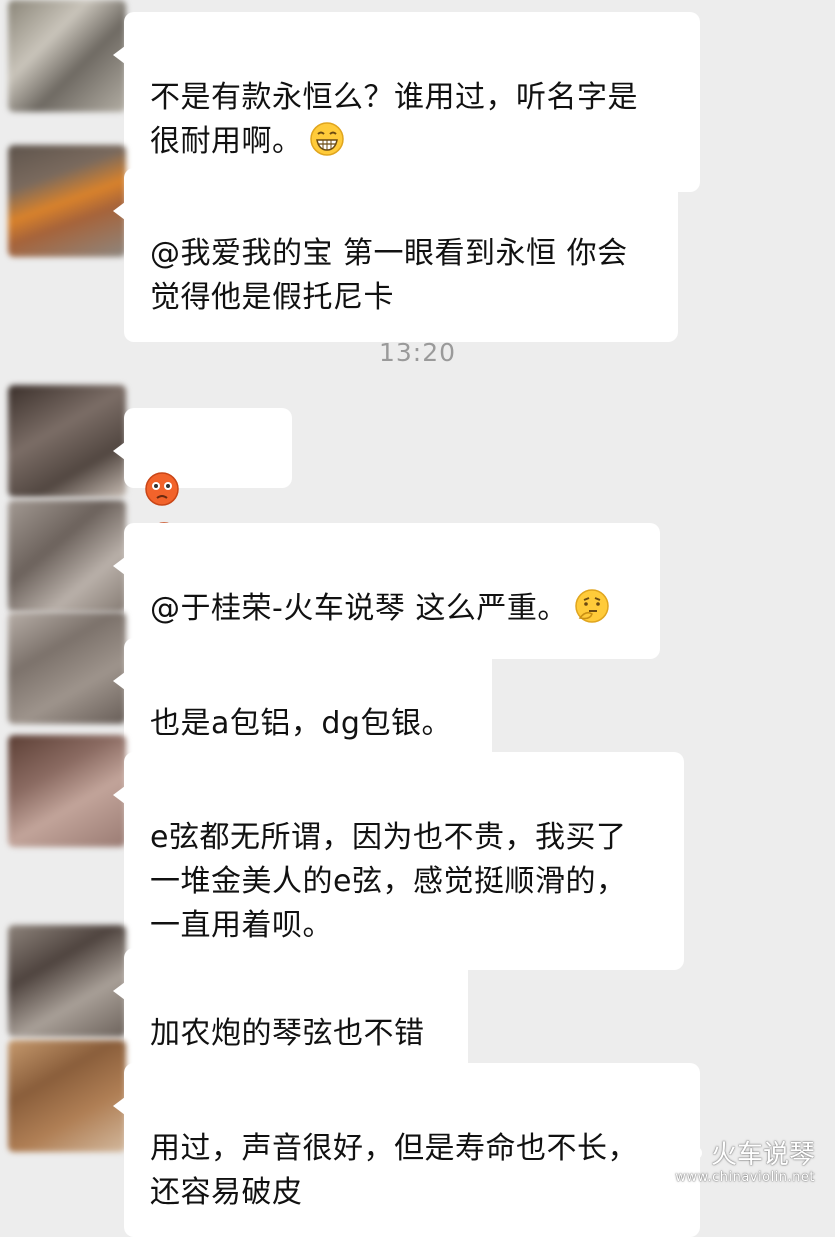  What do you see at coordinates (327, 145) in the screenshot?
I see `grinning-face-icon` at bounding box center [327, 145].